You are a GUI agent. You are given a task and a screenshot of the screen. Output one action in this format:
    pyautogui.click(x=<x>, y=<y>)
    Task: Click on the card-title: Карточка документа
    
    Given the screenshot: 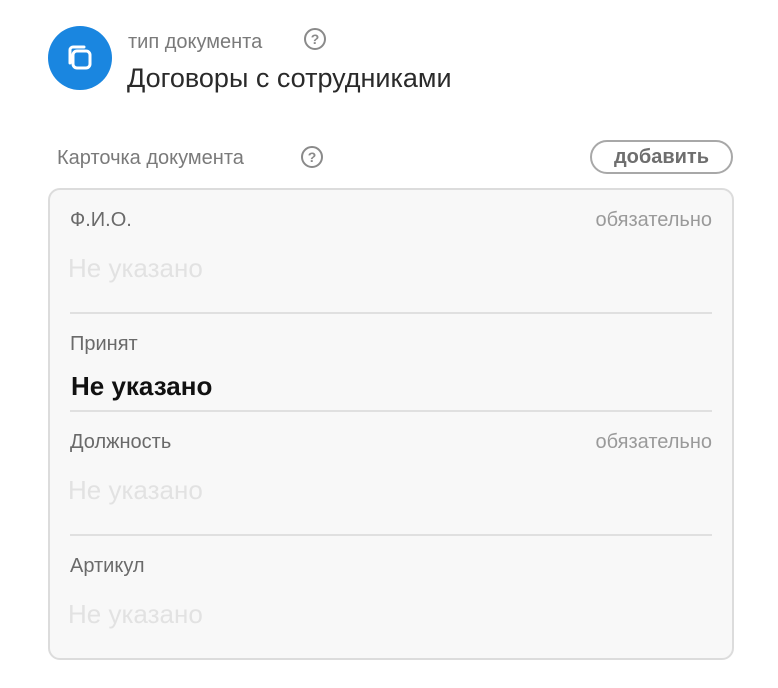 What is the action you would take?
    pyautogui.click(x=150, y=158)
    